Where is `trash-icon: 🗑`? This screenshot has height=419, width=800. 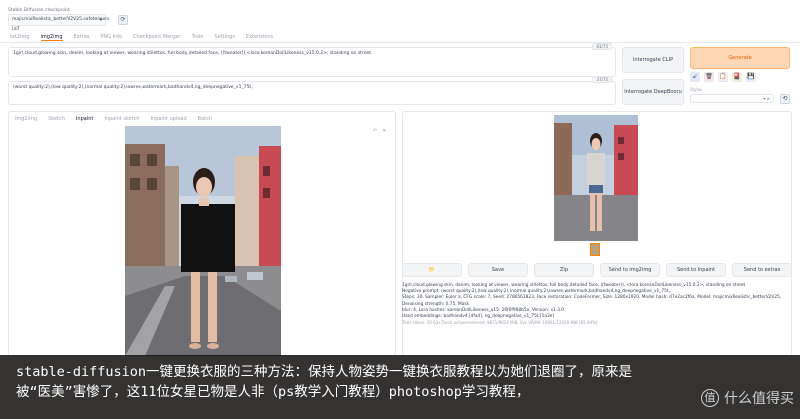
trash-icon: 🗑 is located at coordinates (709, 77).